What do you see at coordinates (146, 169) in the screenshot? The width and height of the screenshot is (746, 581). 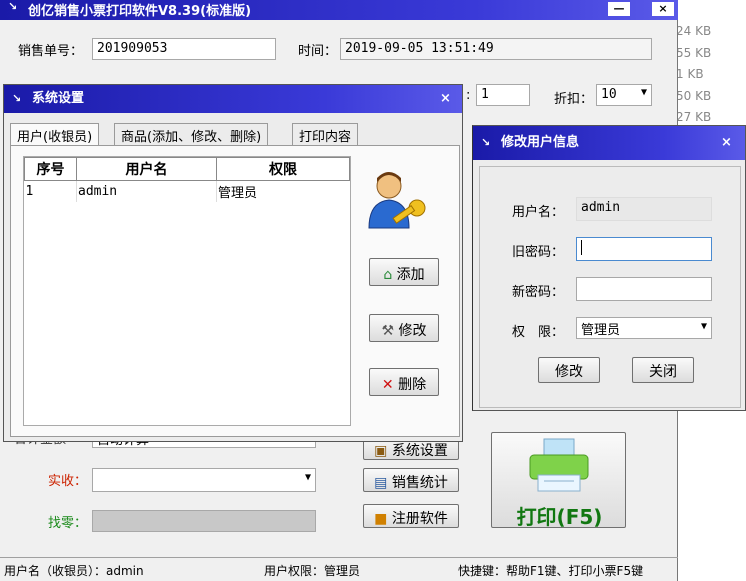 I see `col-username: 用户名` at bounding box center [146, 169].